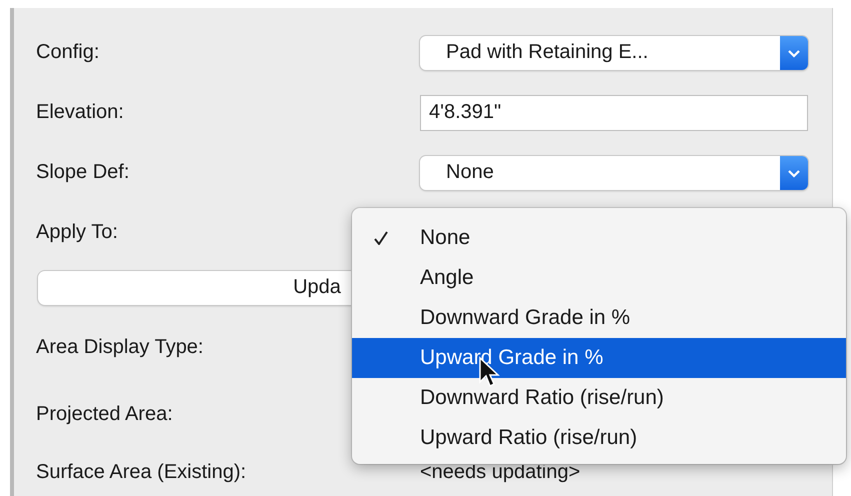 The image size is (851, 496). Describe the element at coordinates (104, 414) in the screenshot. I see `field-label: Projected Area:` at that location.